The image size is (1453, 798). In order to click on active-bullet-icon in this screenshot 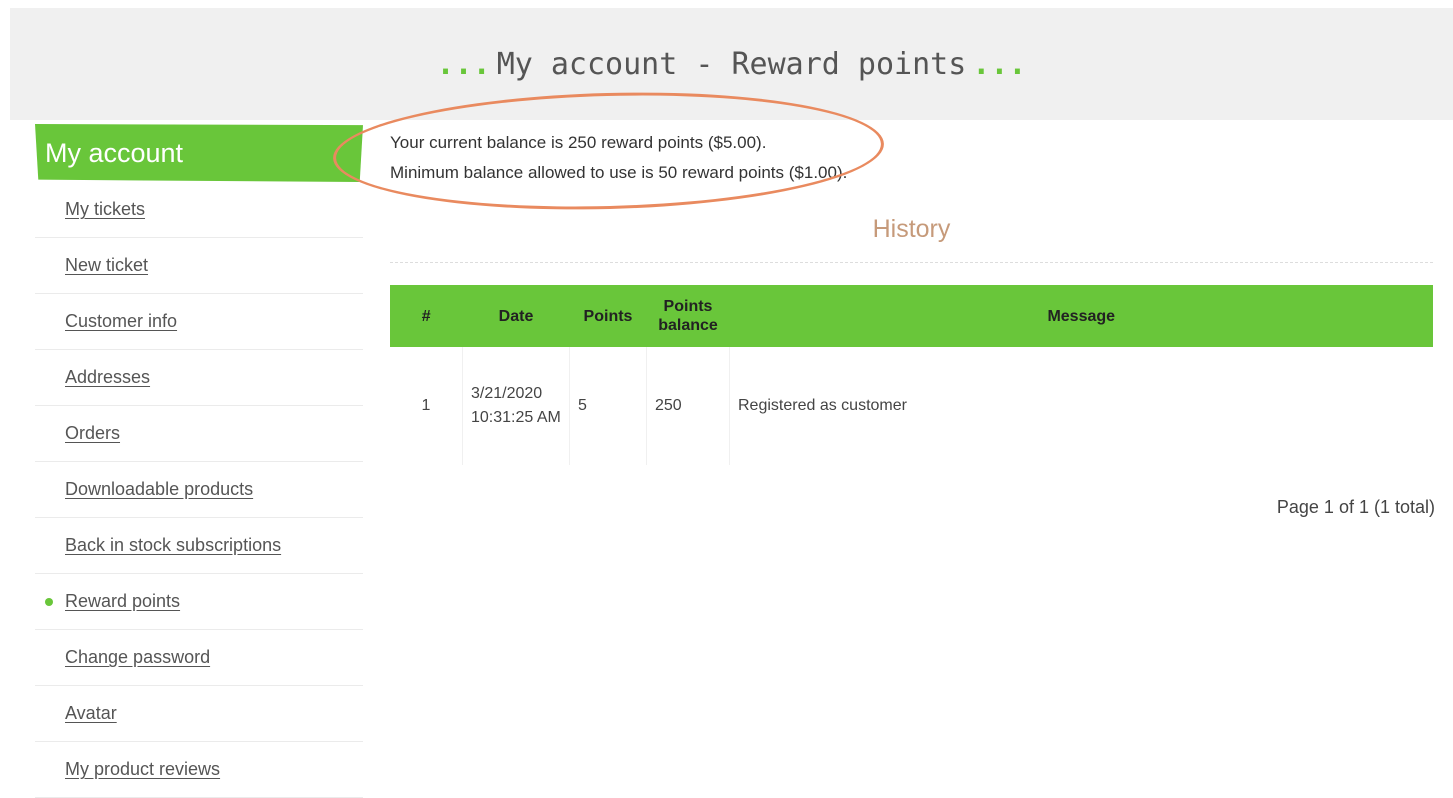, I will do `click(49, 602)`.